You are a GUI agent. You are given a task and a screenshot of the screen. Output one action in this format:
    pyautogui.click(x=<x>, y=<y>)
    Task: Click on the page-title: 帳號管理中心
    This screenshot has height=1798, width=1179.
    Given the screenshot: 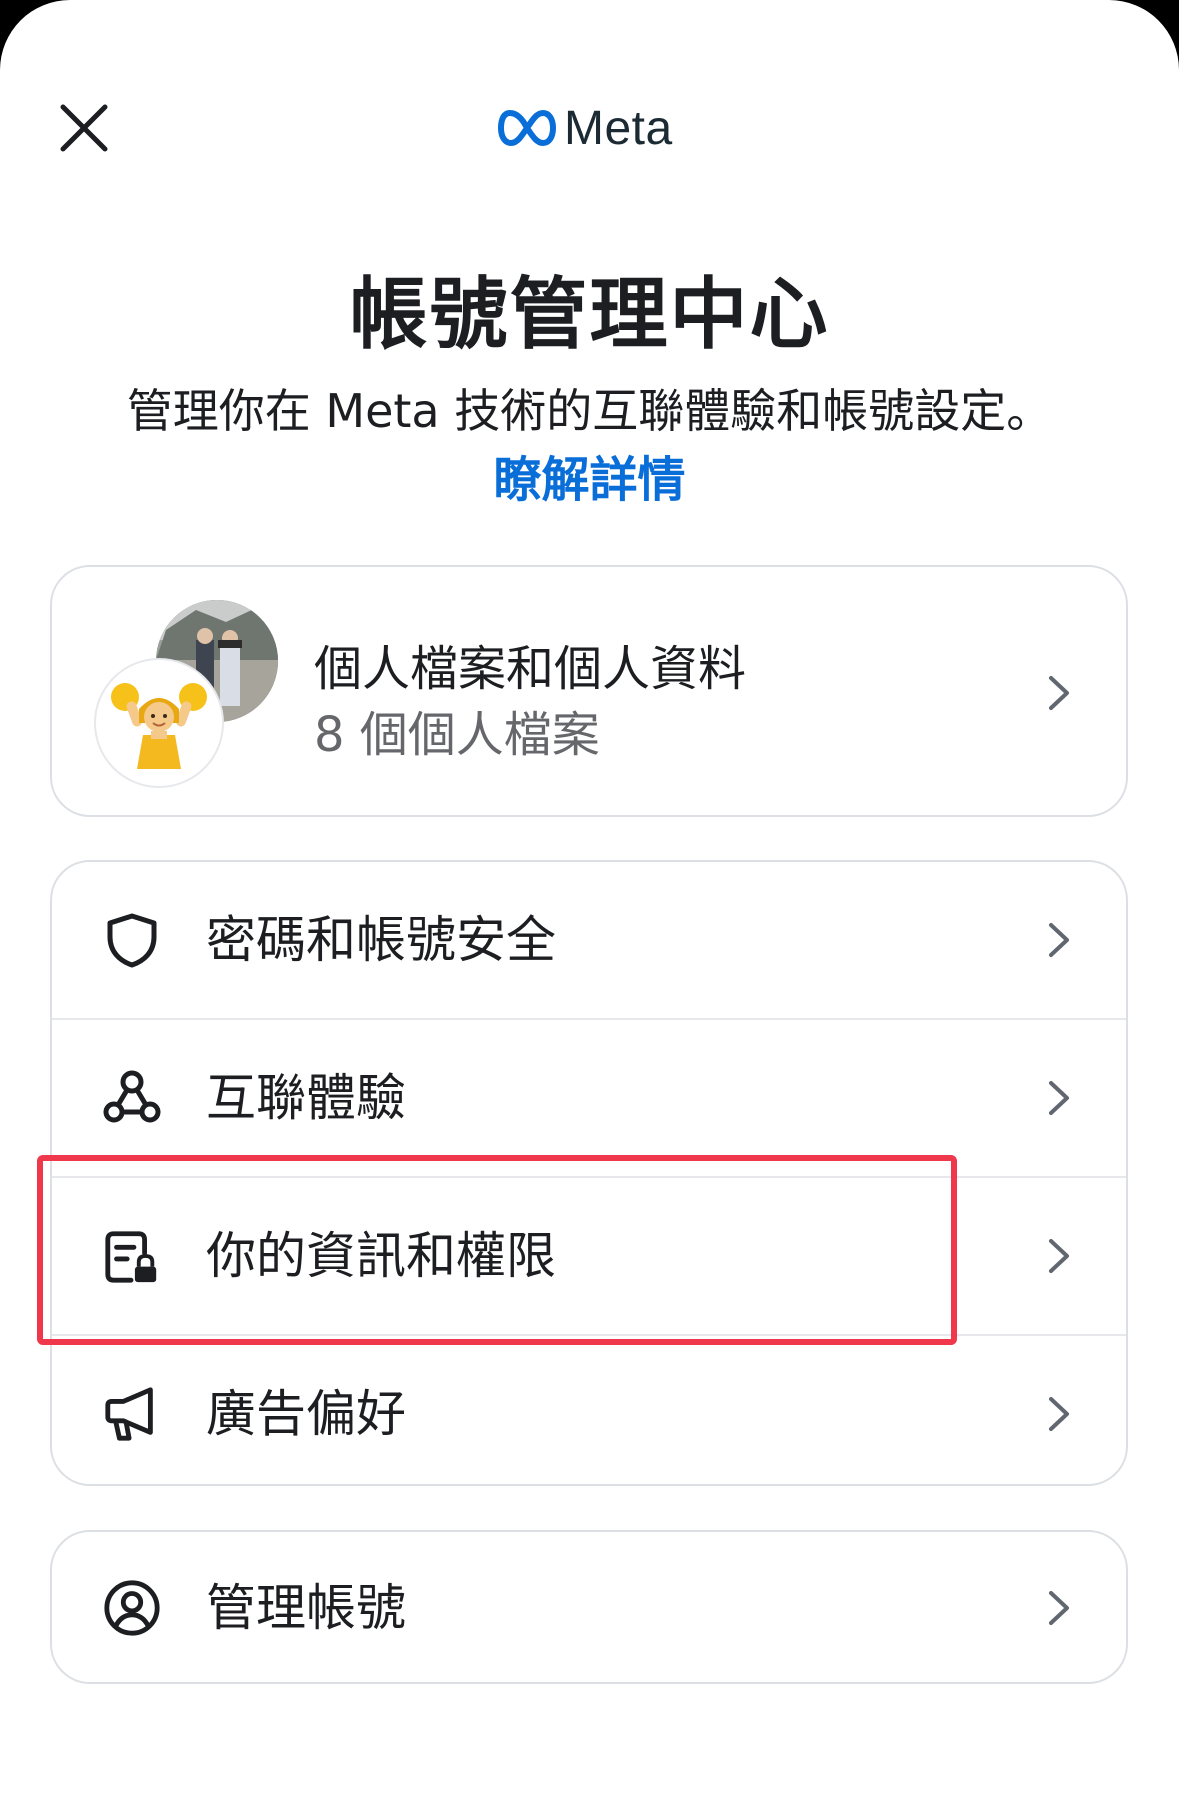 What is the action you would take?
    pyautogui.click(x=589, y=315)
    